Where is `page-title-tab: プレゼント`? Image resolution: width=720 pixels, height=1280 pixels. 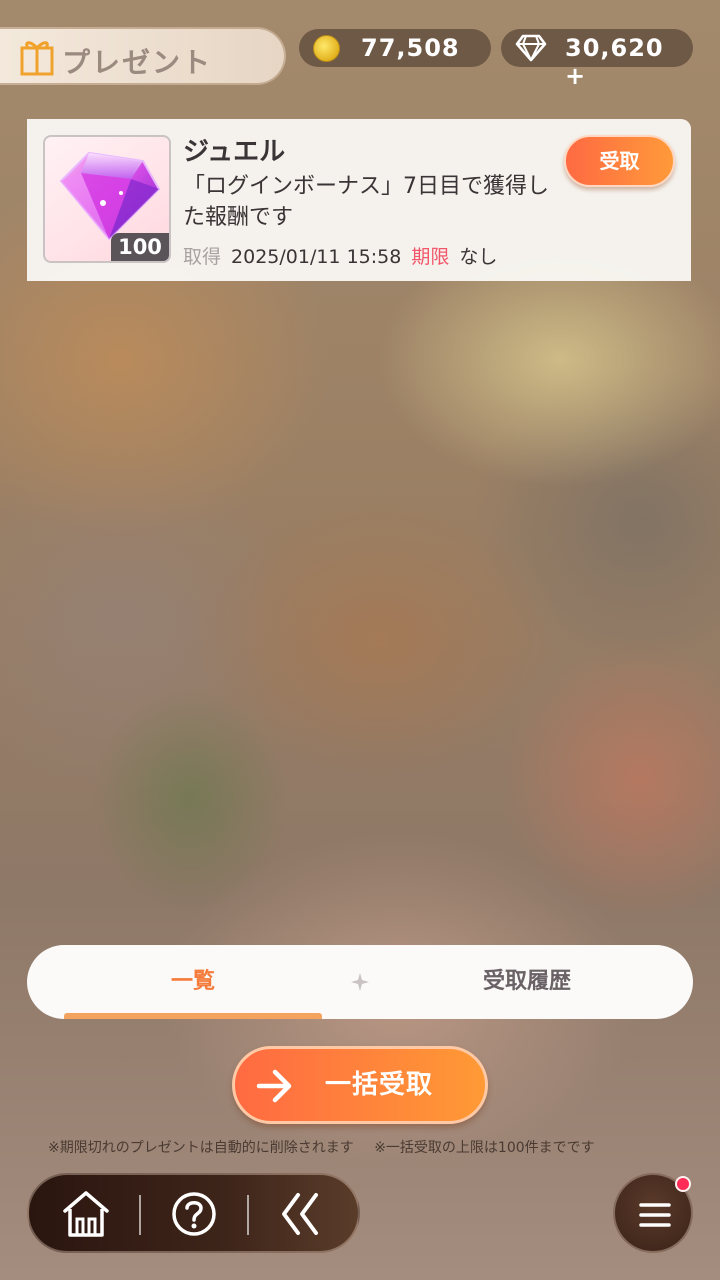
page-title-tab: プレゼント is located at coordinates (143, 56).